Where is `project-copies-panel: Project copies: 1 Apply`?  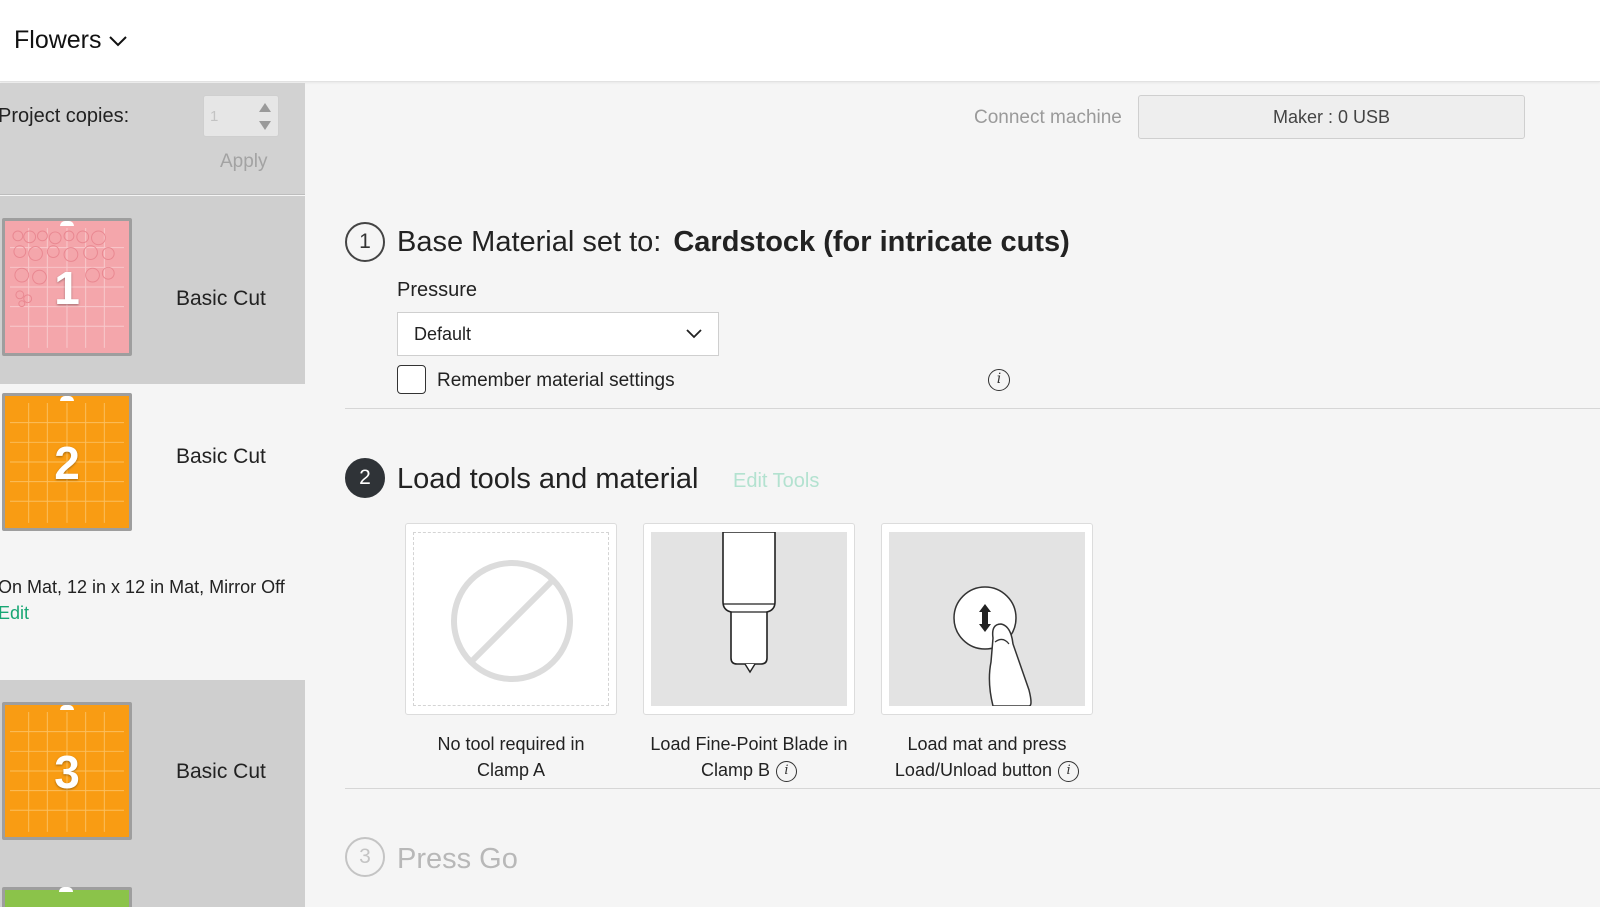 project-copies-panel: Project copies: 1 Apply is located at coordinates (152, 139).